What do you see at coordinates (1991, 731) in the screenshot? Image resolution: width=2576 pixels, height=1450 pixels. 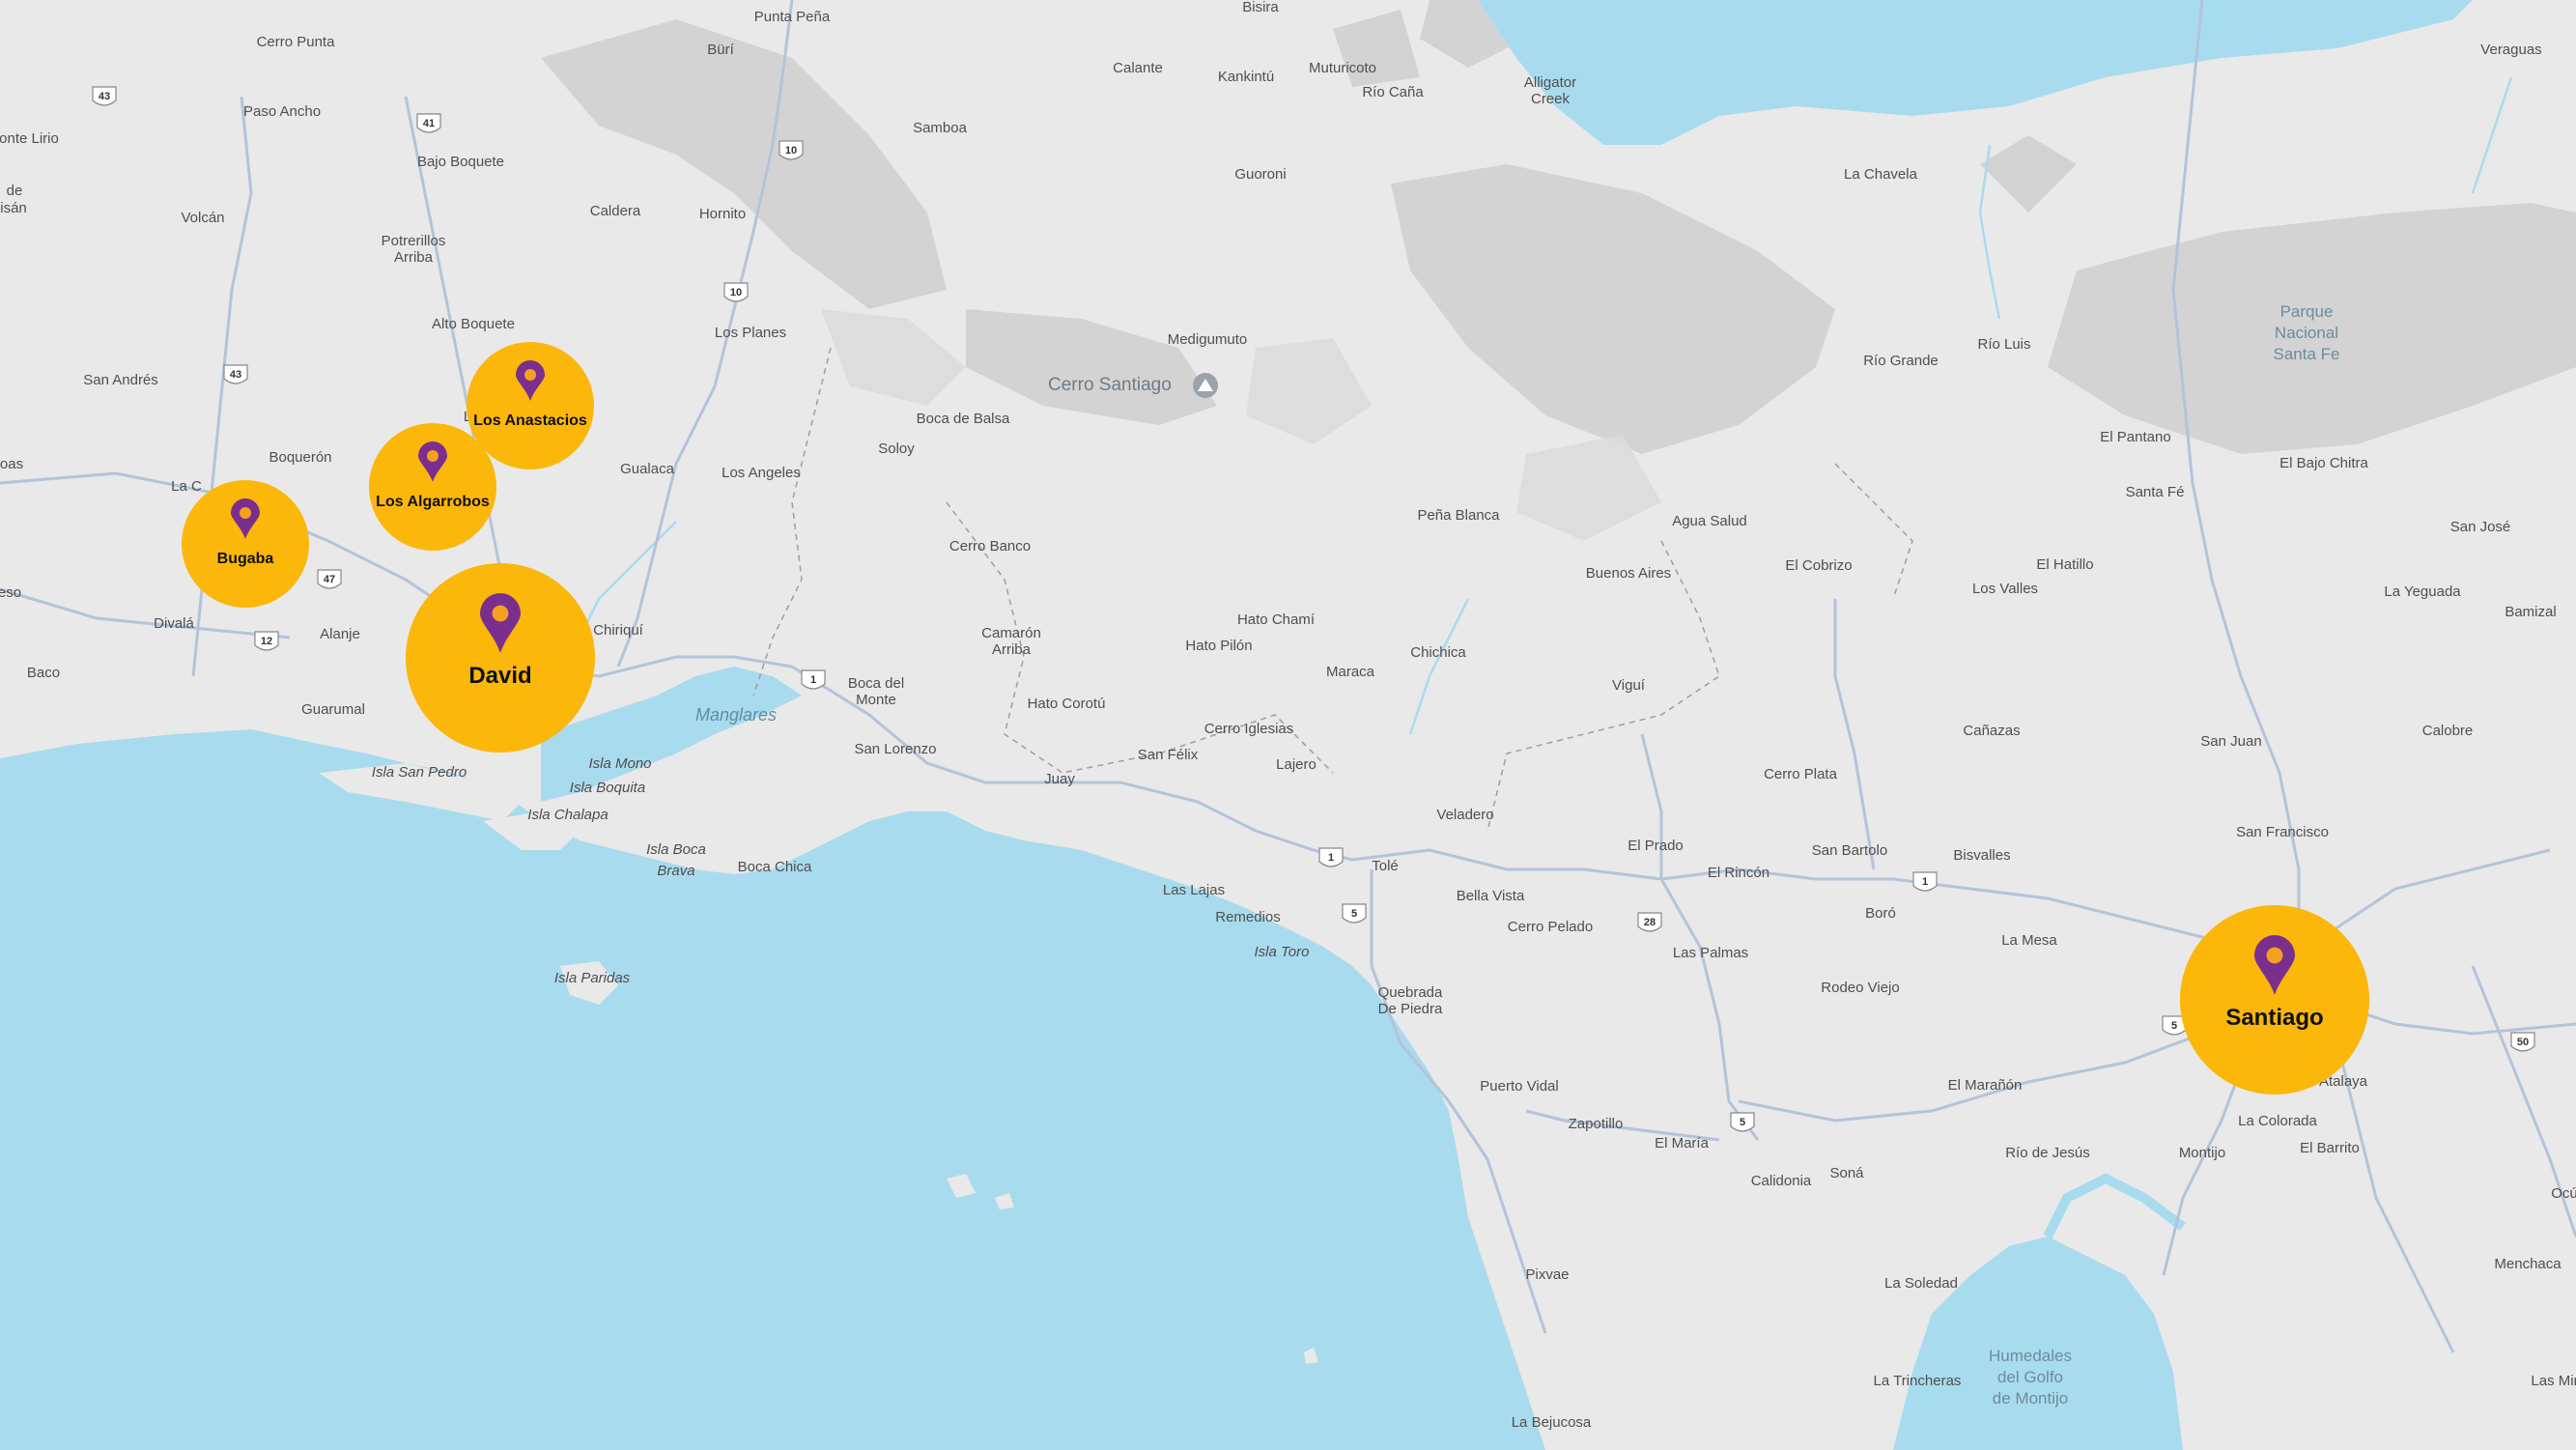 I see `place-label-canazas: Cañazas` at bounding box center [1991, 731].